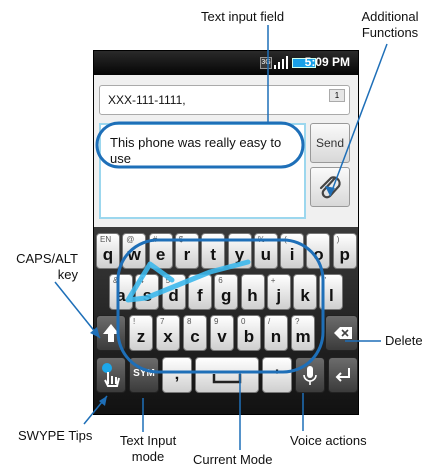 This screenshot has height=469, width=433. I want to click on text-field-highlight-oval, so click(200, 145).